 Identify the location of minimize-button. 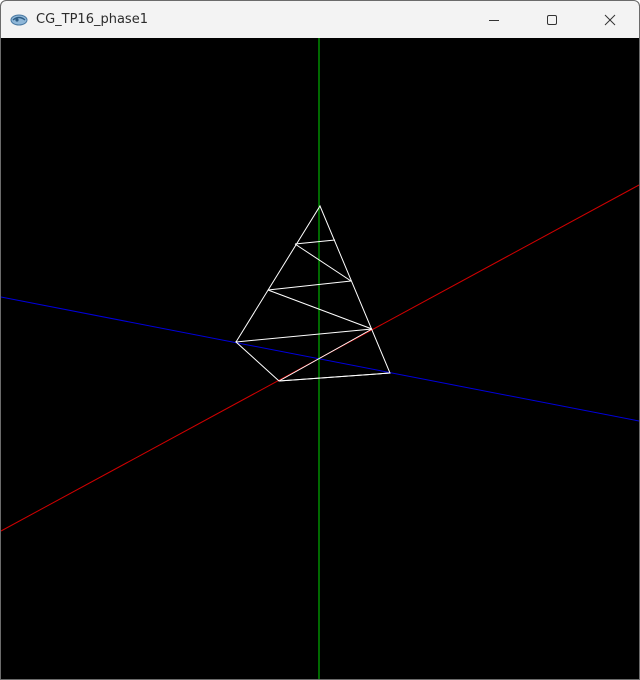
(494, 19).